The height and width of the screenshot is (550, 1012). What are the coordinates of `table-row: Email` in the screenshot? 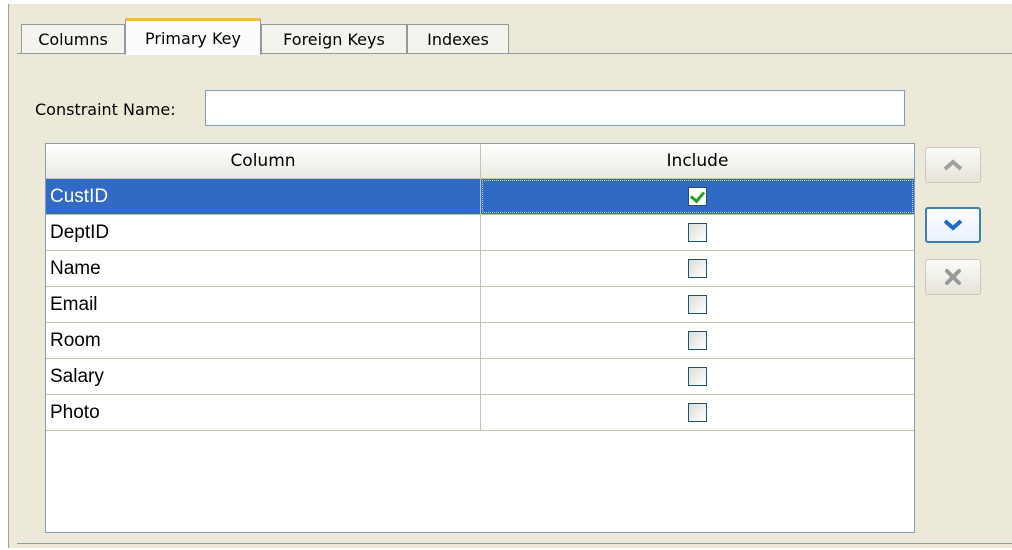 It's located at (480, 305).